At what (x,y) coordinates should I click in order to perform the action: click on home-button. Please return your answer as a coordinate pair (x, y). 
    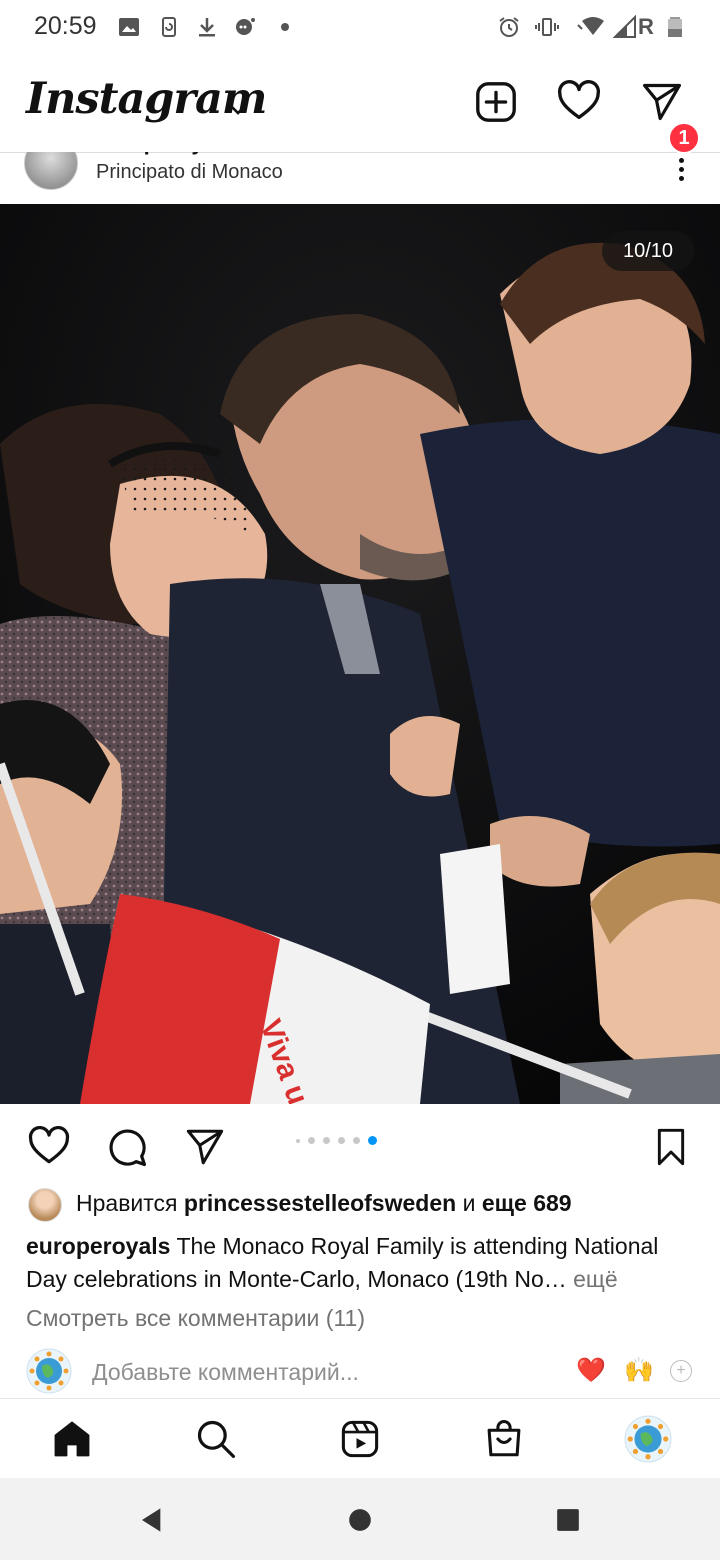
    Looking at the image, I should click on (360, 1520).